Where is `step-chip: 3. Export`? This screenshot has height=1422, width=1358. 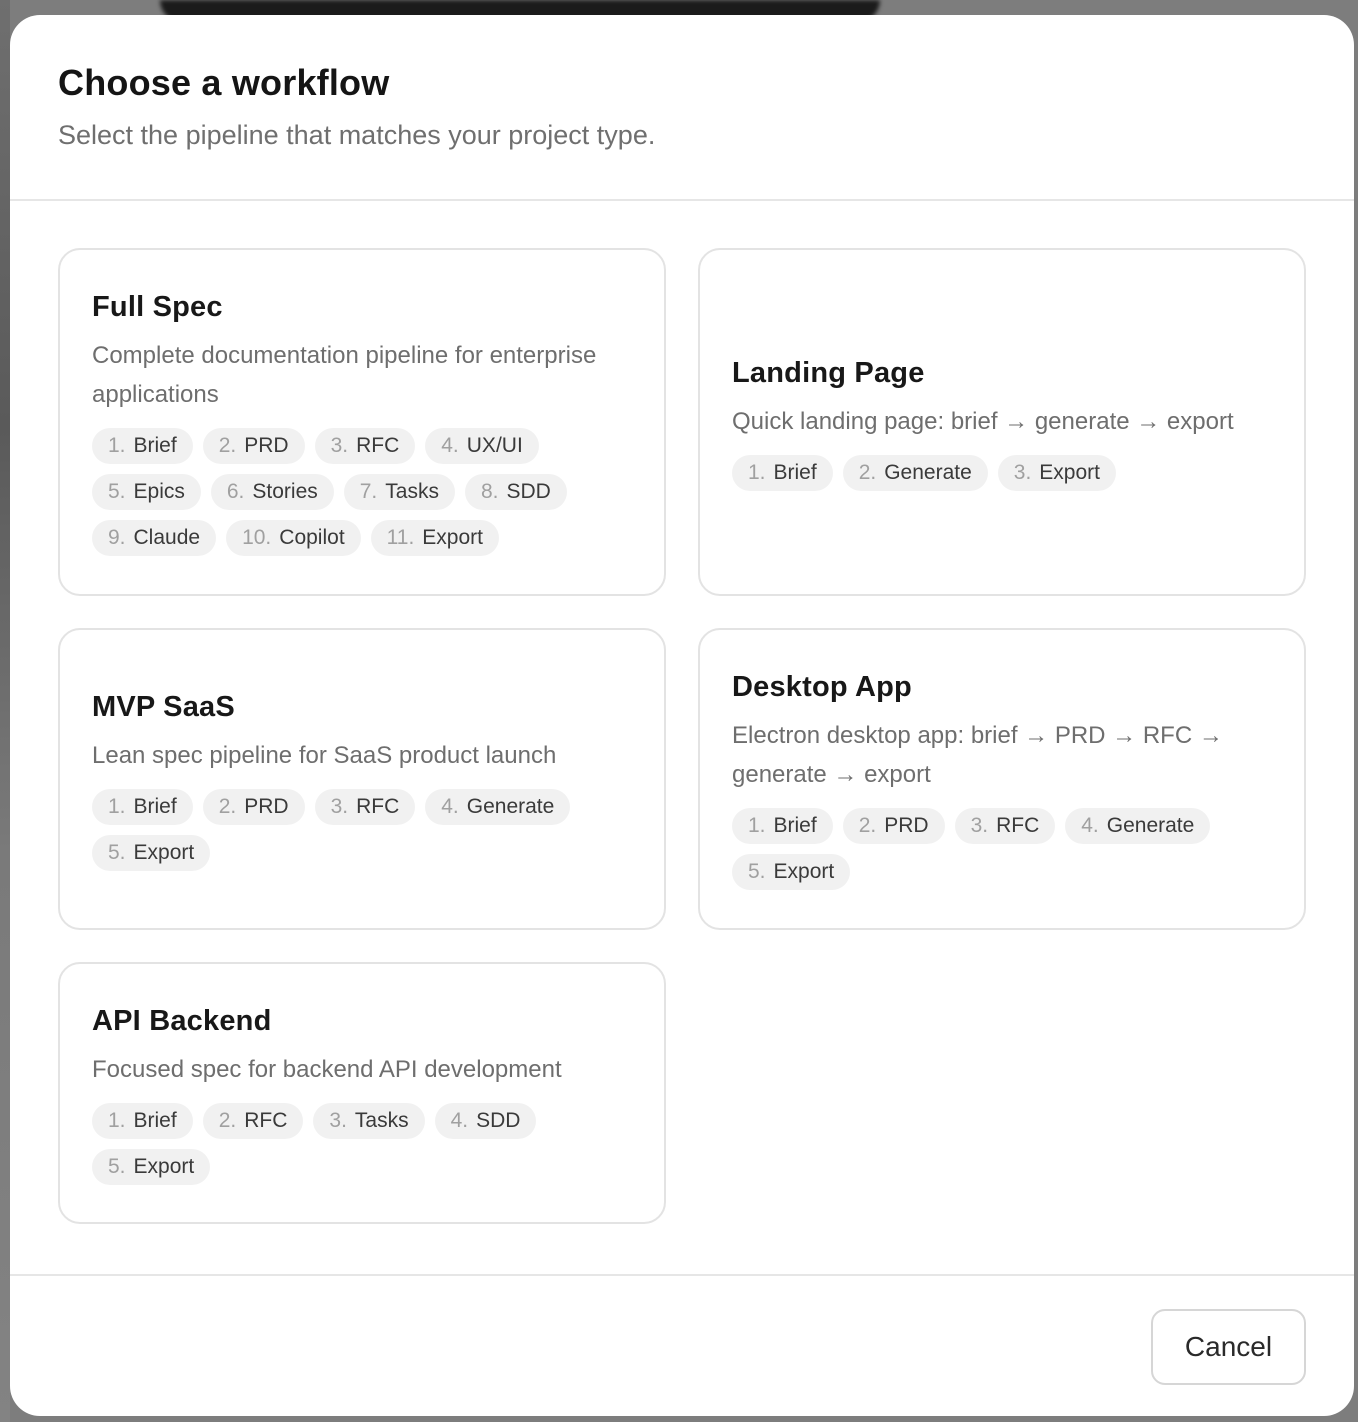 step-chip: 3. Export is located at coordinates (1056, 472).